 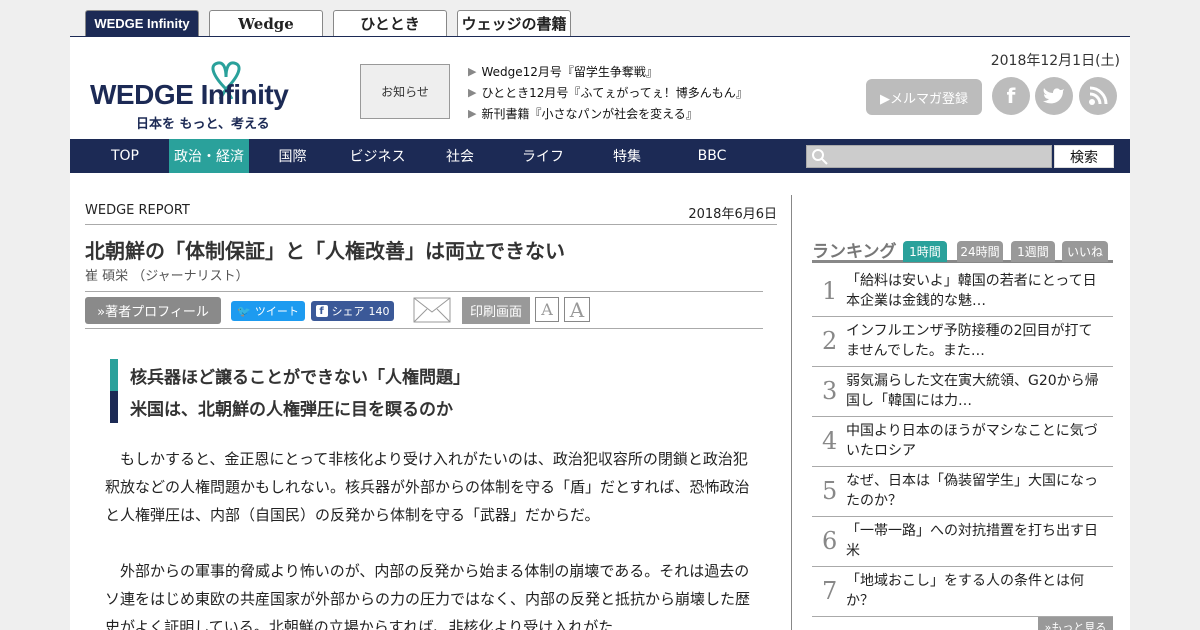 I want to click on site-logo: WEDGE Infinity 日本を もっと、考える, so click(x=208, y=93).